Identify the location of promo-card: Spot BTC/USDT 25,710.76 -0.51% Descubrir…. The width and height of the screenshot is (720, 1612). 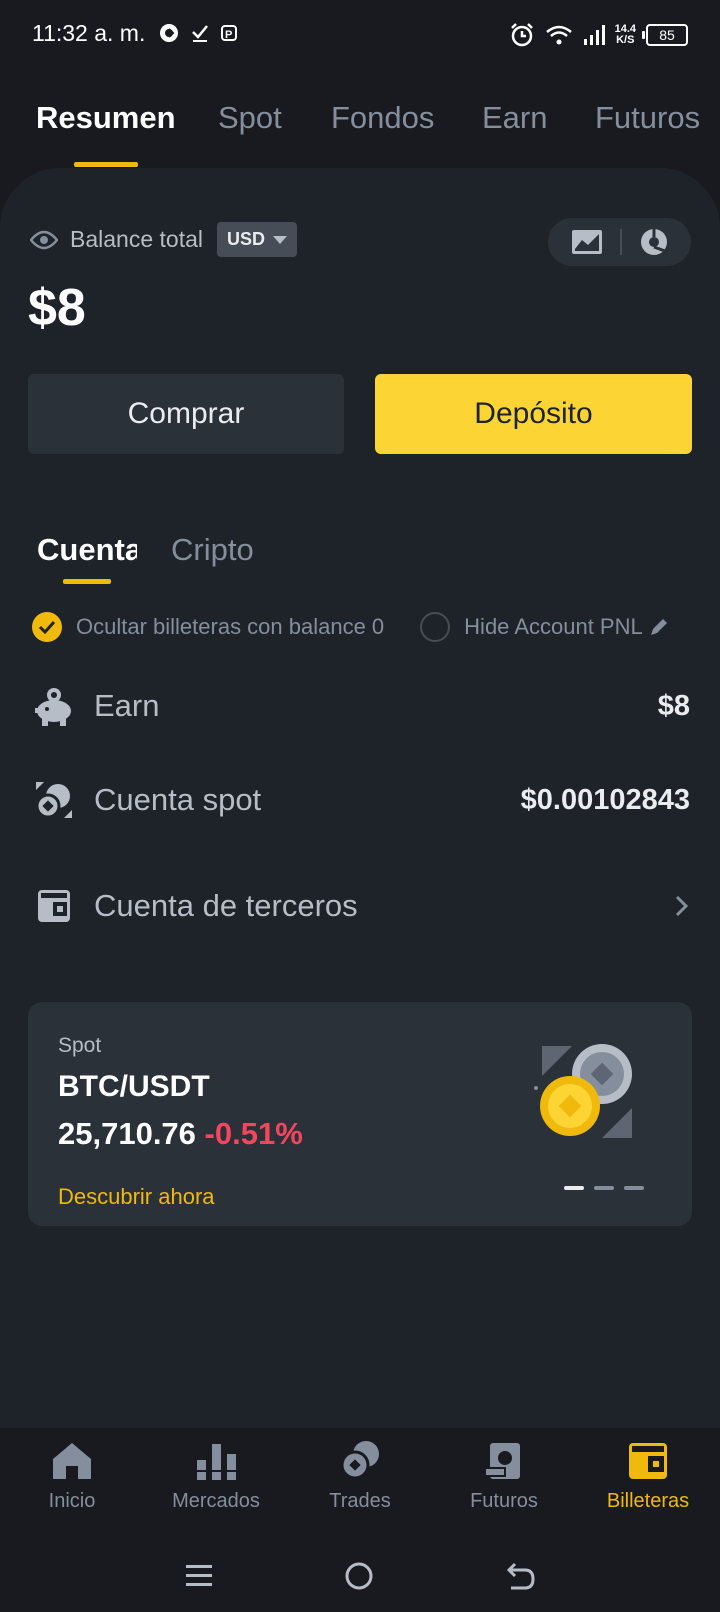
(360, 1114).